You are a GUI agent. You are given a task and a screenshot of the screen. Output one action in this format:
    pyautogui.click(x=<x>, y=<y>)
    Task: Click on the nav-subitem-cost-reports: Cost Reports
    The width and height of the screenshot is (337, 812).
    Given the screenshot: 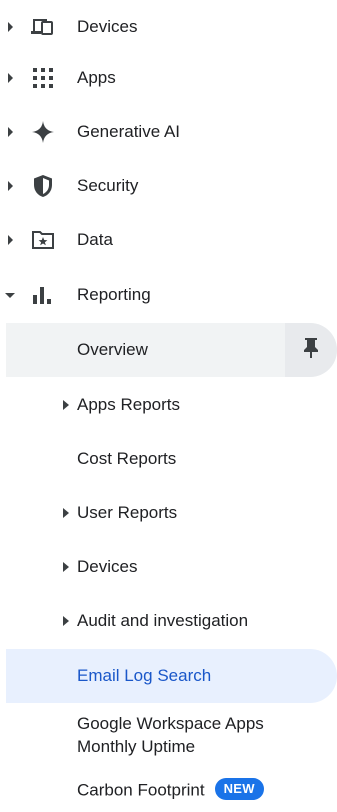 What is the action you would take?
    pyautogui.click(x=168, y=459)
    